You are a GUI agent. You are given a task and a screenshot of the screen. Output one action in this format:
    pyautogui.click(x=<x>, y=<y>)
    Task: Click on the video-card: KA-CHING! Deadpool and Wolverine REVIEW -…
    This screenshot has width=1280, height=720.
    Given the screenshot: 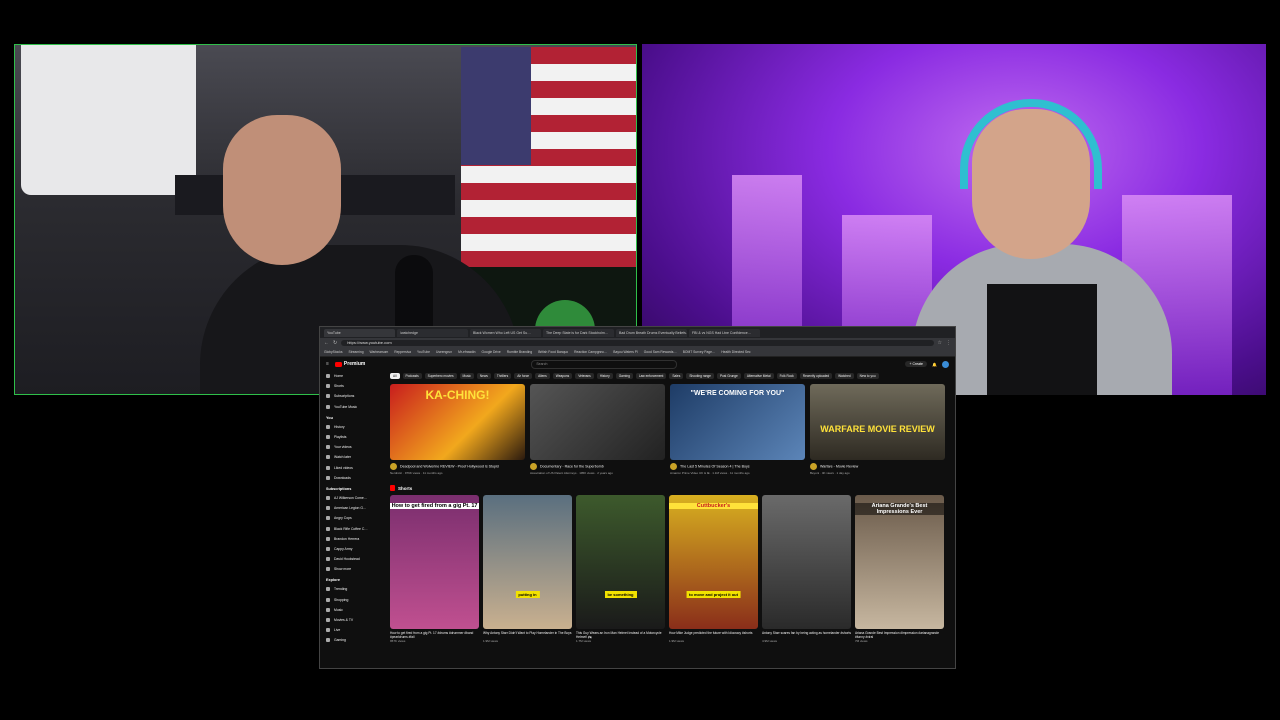 What is the action you would take?
    pyautogui.click(x=457, y=429)
    